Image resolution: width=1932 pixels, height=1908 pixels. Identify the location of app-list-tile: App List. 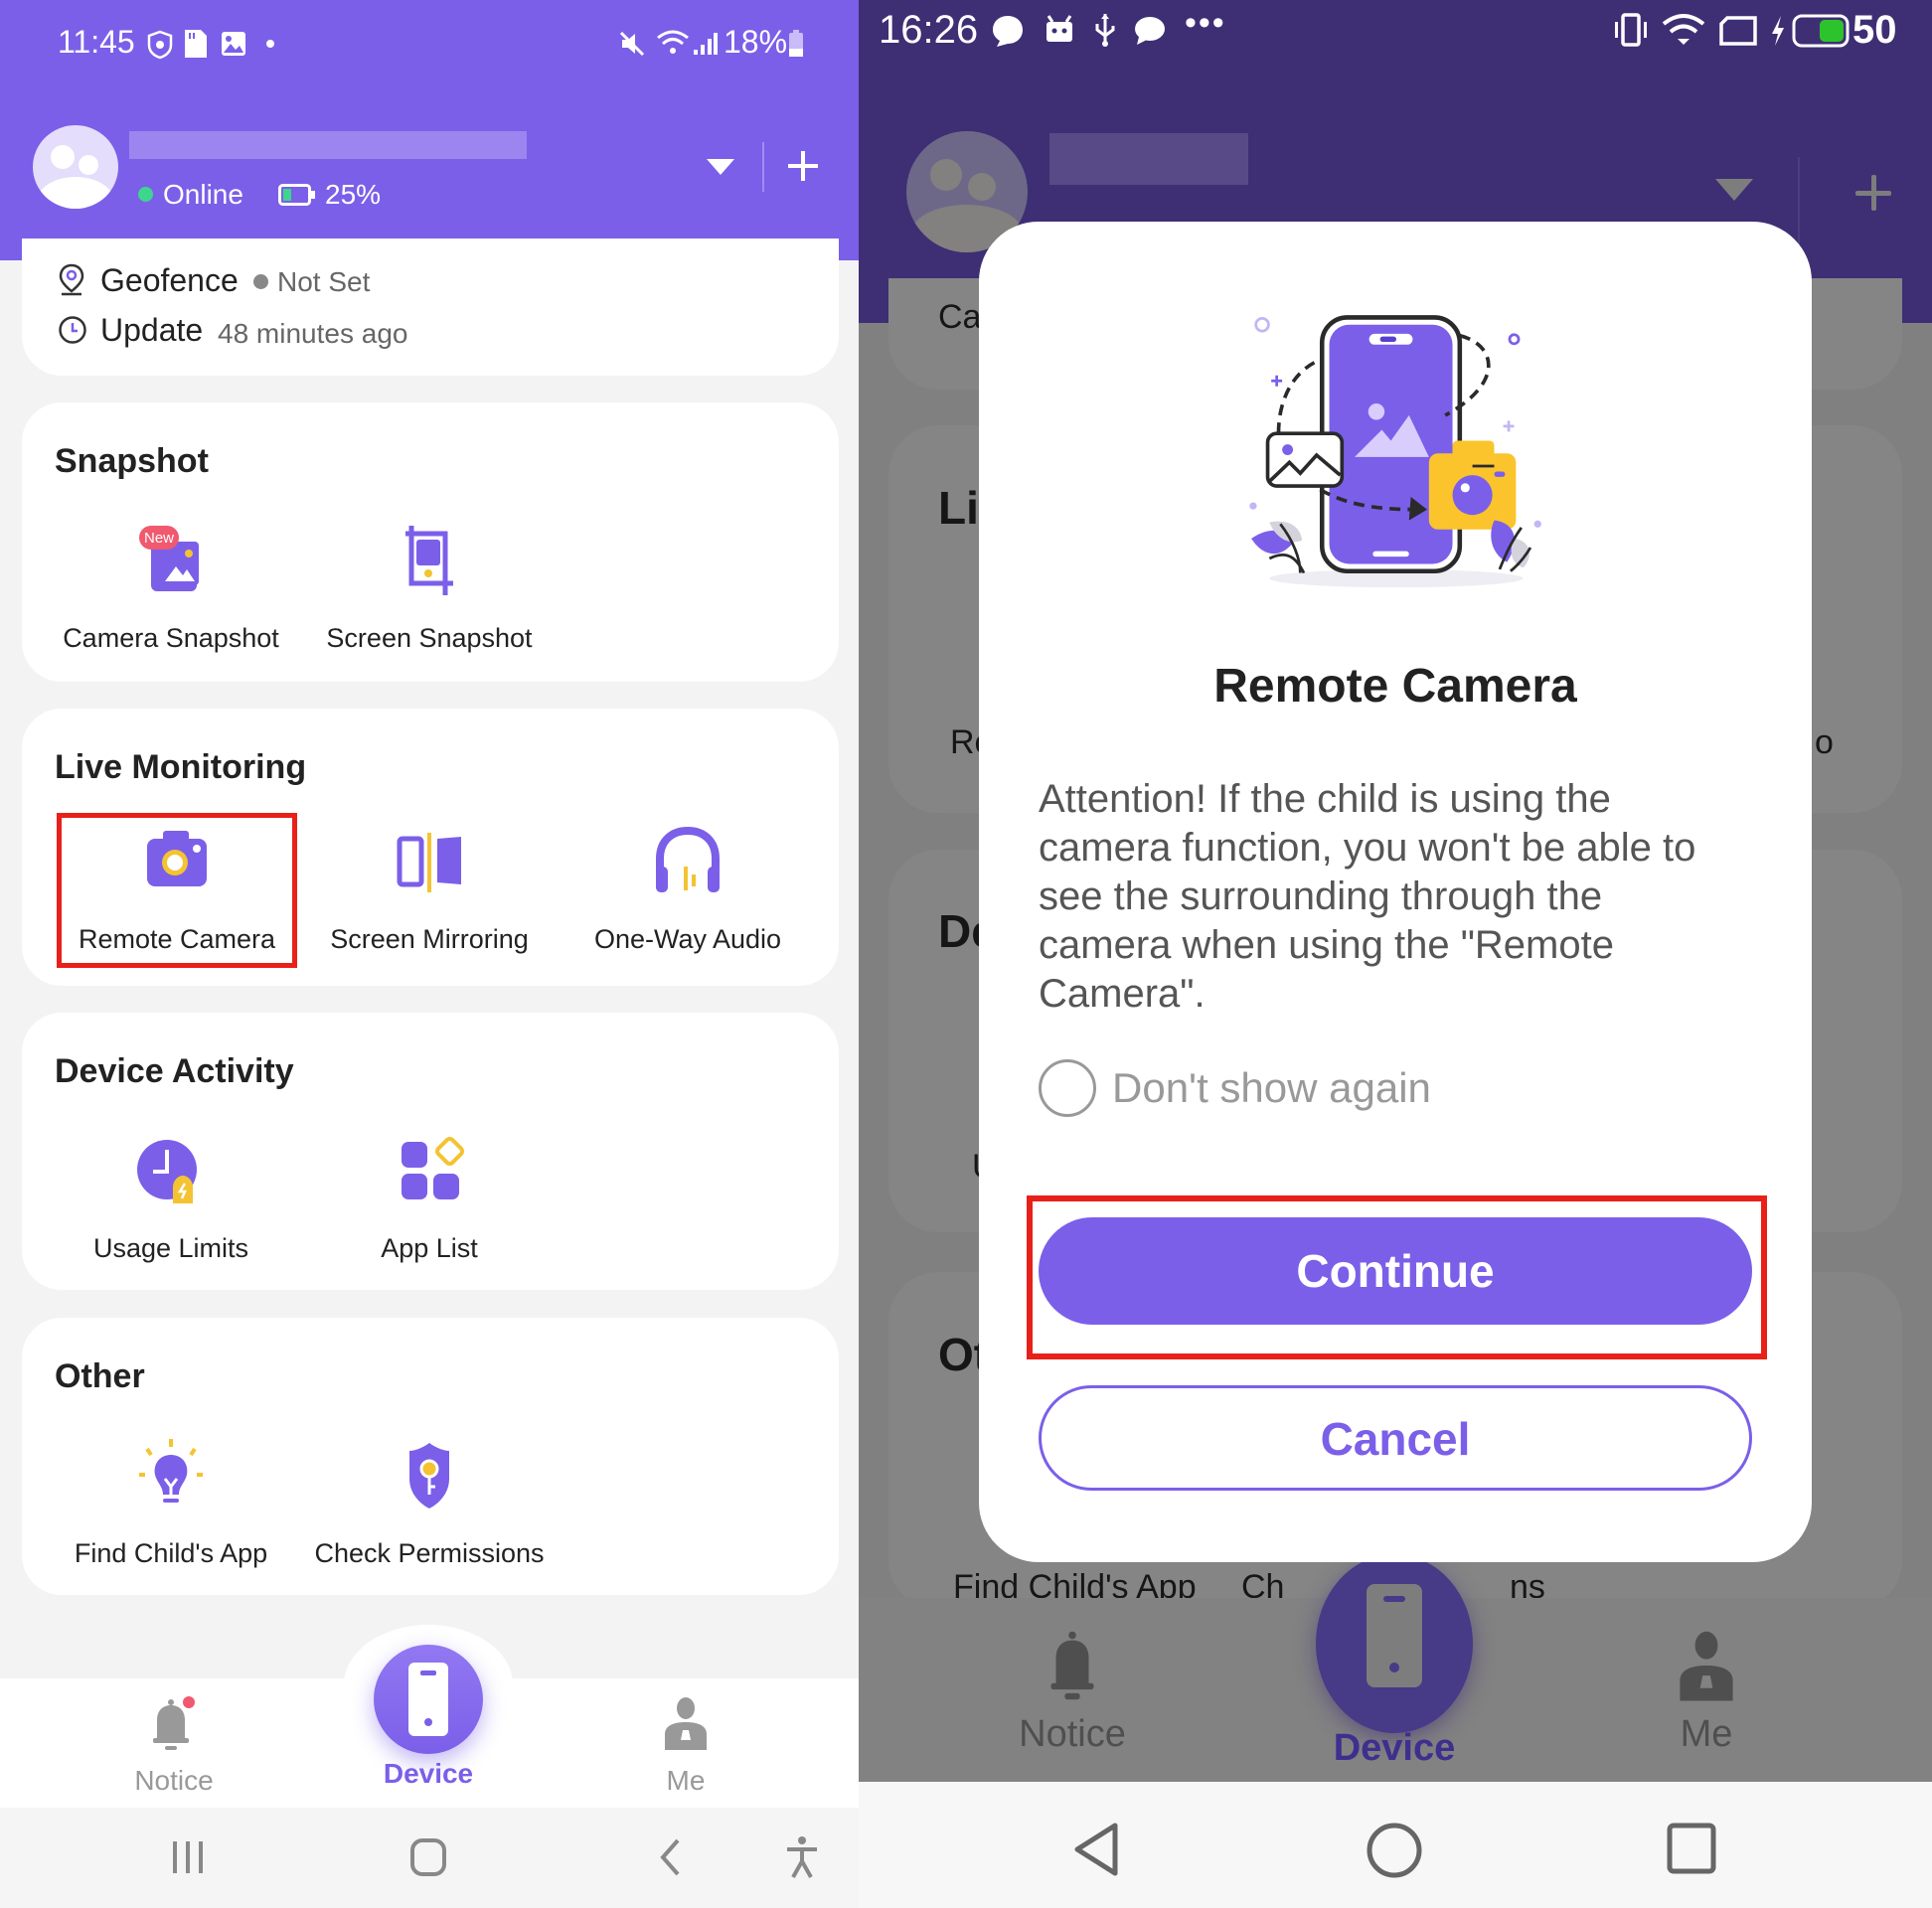
(429, 1198).